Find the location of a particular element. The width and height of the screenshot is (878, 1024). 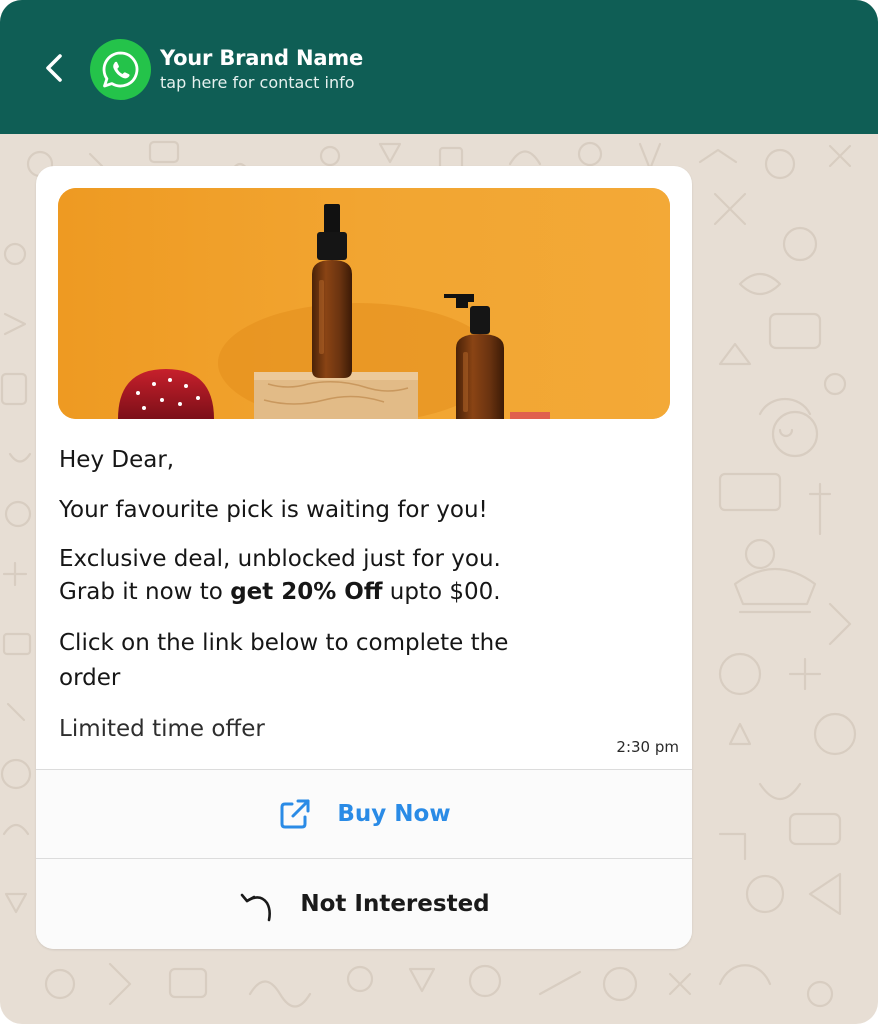

not-interested-button: Not Interested is located at coordinates (364, 904).